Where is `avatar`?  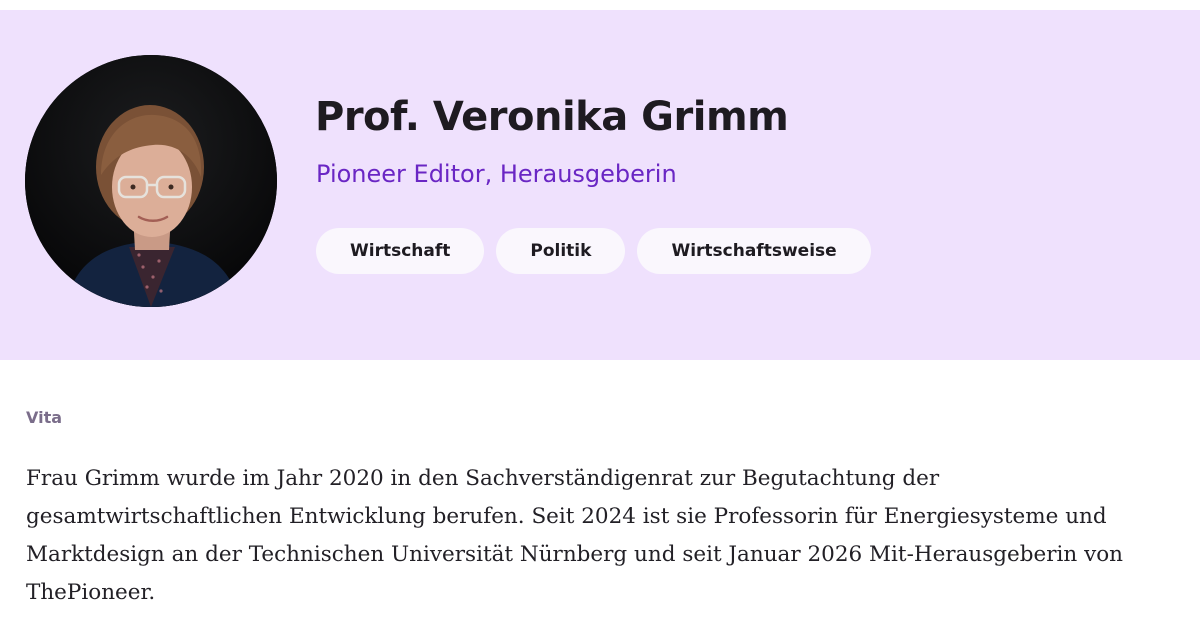 avatar is located at coordinates (151, 181).